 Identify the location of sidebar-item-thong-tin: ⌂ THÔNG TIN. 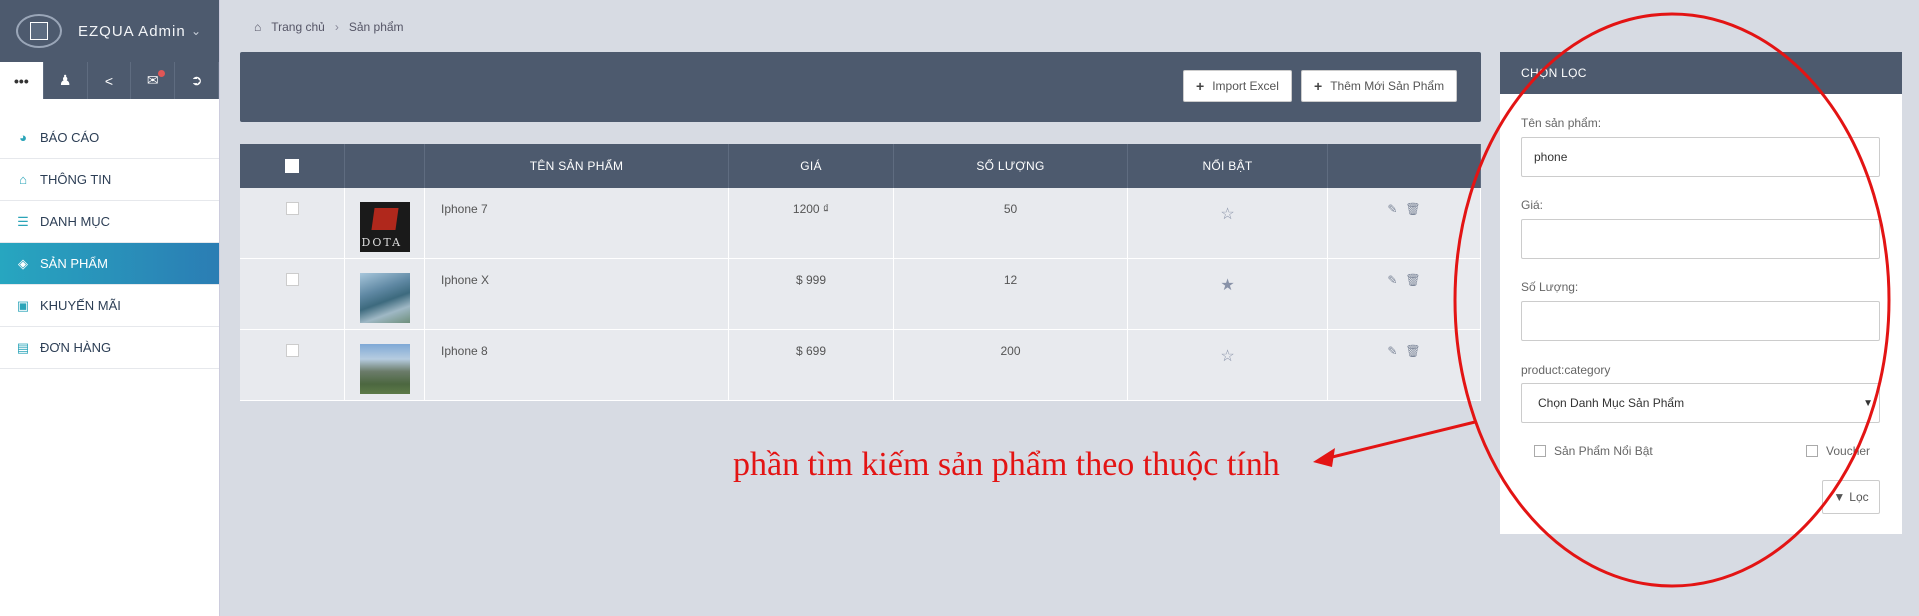
(109, 180).